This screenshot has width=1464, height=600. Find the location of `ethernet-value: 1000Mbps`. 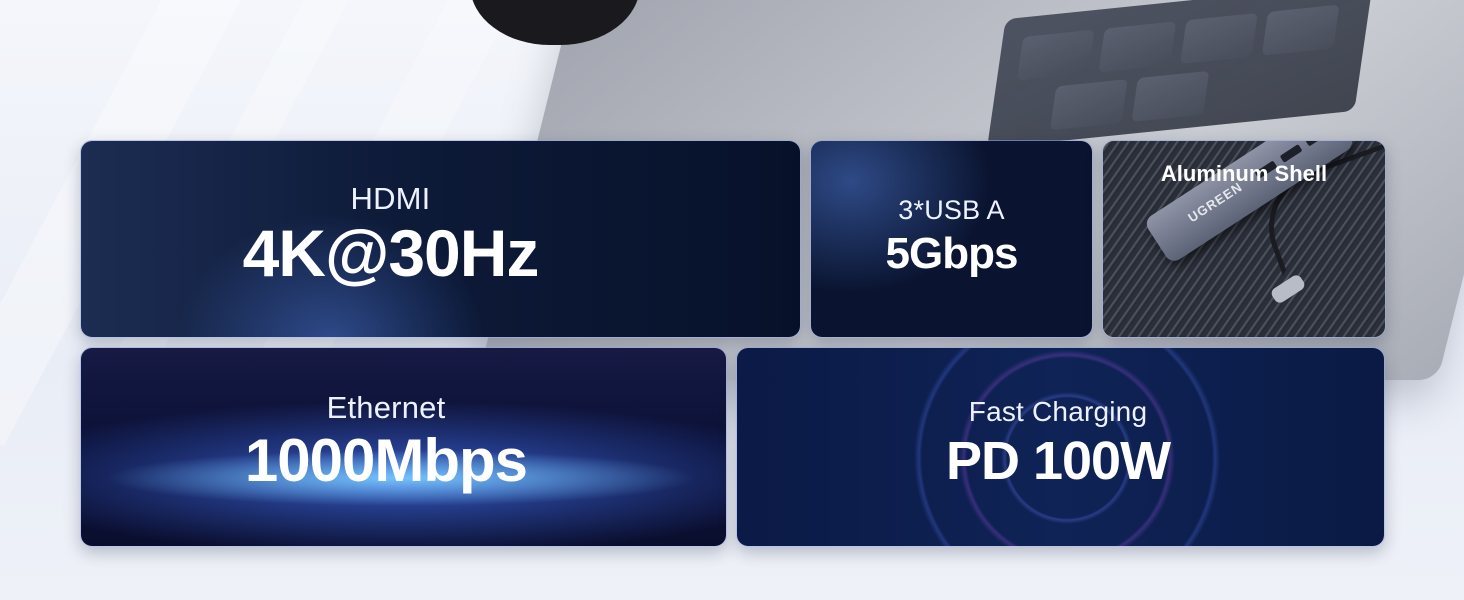

ethernet-value: 1000Mbps is located at coordinates (386, 460).